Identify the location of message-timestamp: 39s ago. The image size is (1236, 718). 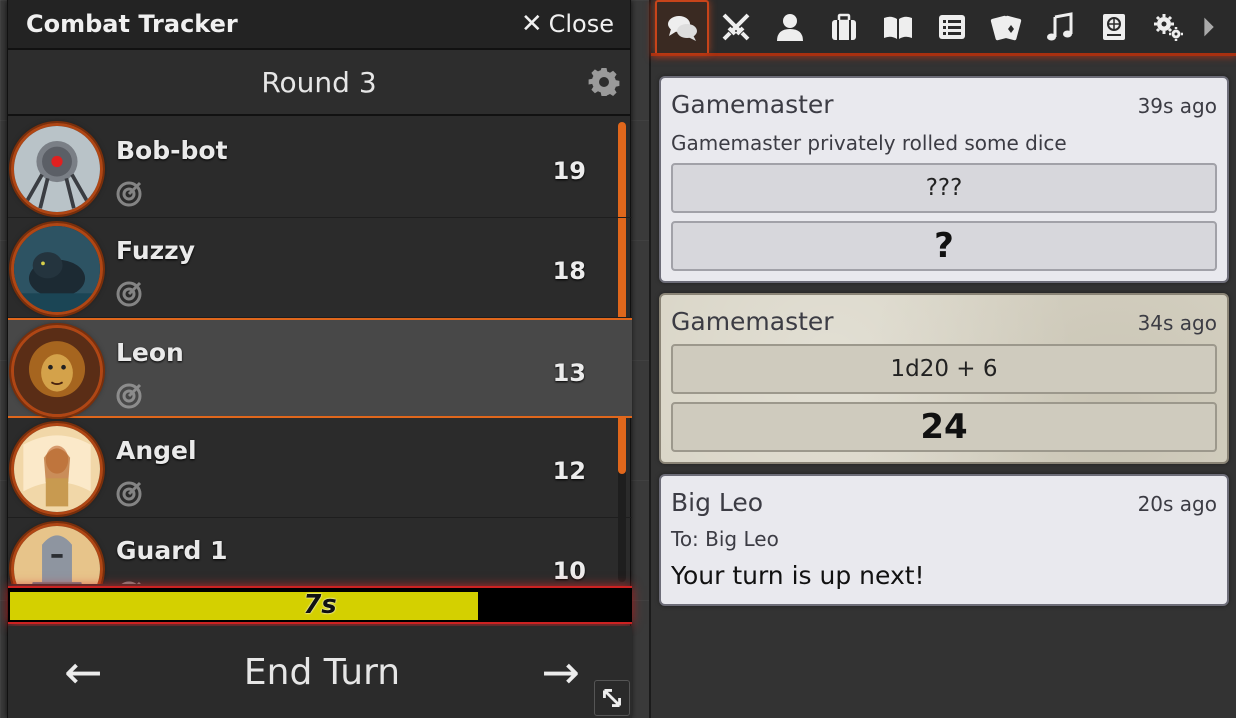
(1177, 106).